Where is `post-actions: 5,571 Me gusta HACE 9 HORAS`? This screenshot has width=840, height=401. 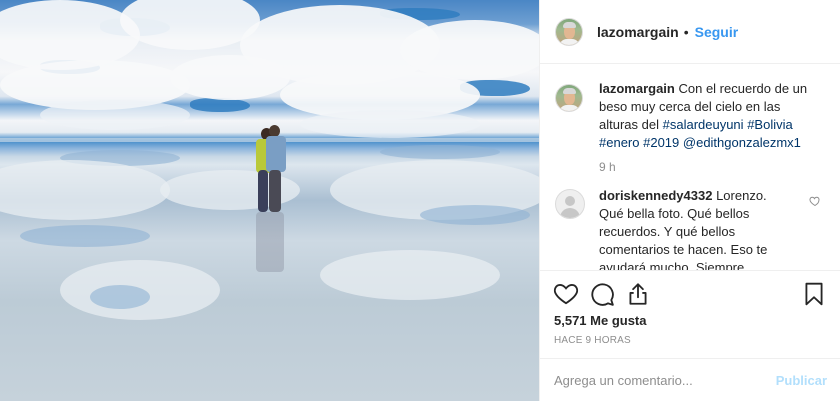 post-actions: 5,571 Me gusta HACE 9 HORAS is located at coordinates (690, 310).